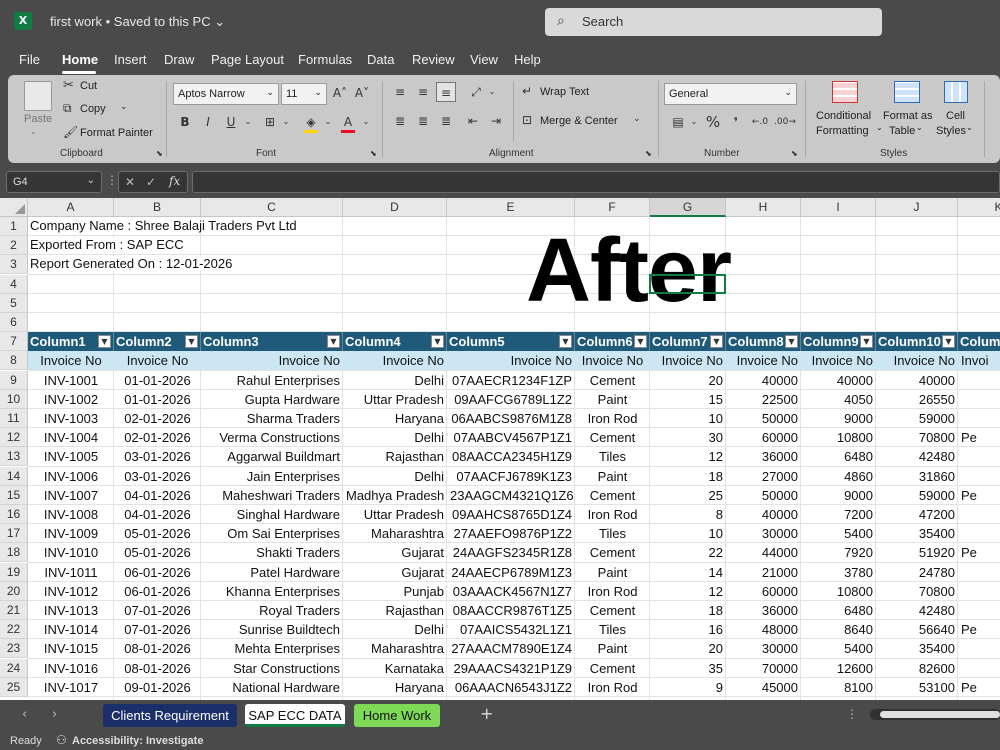  I want to click on row-header-1: 1, so click(14, 226).